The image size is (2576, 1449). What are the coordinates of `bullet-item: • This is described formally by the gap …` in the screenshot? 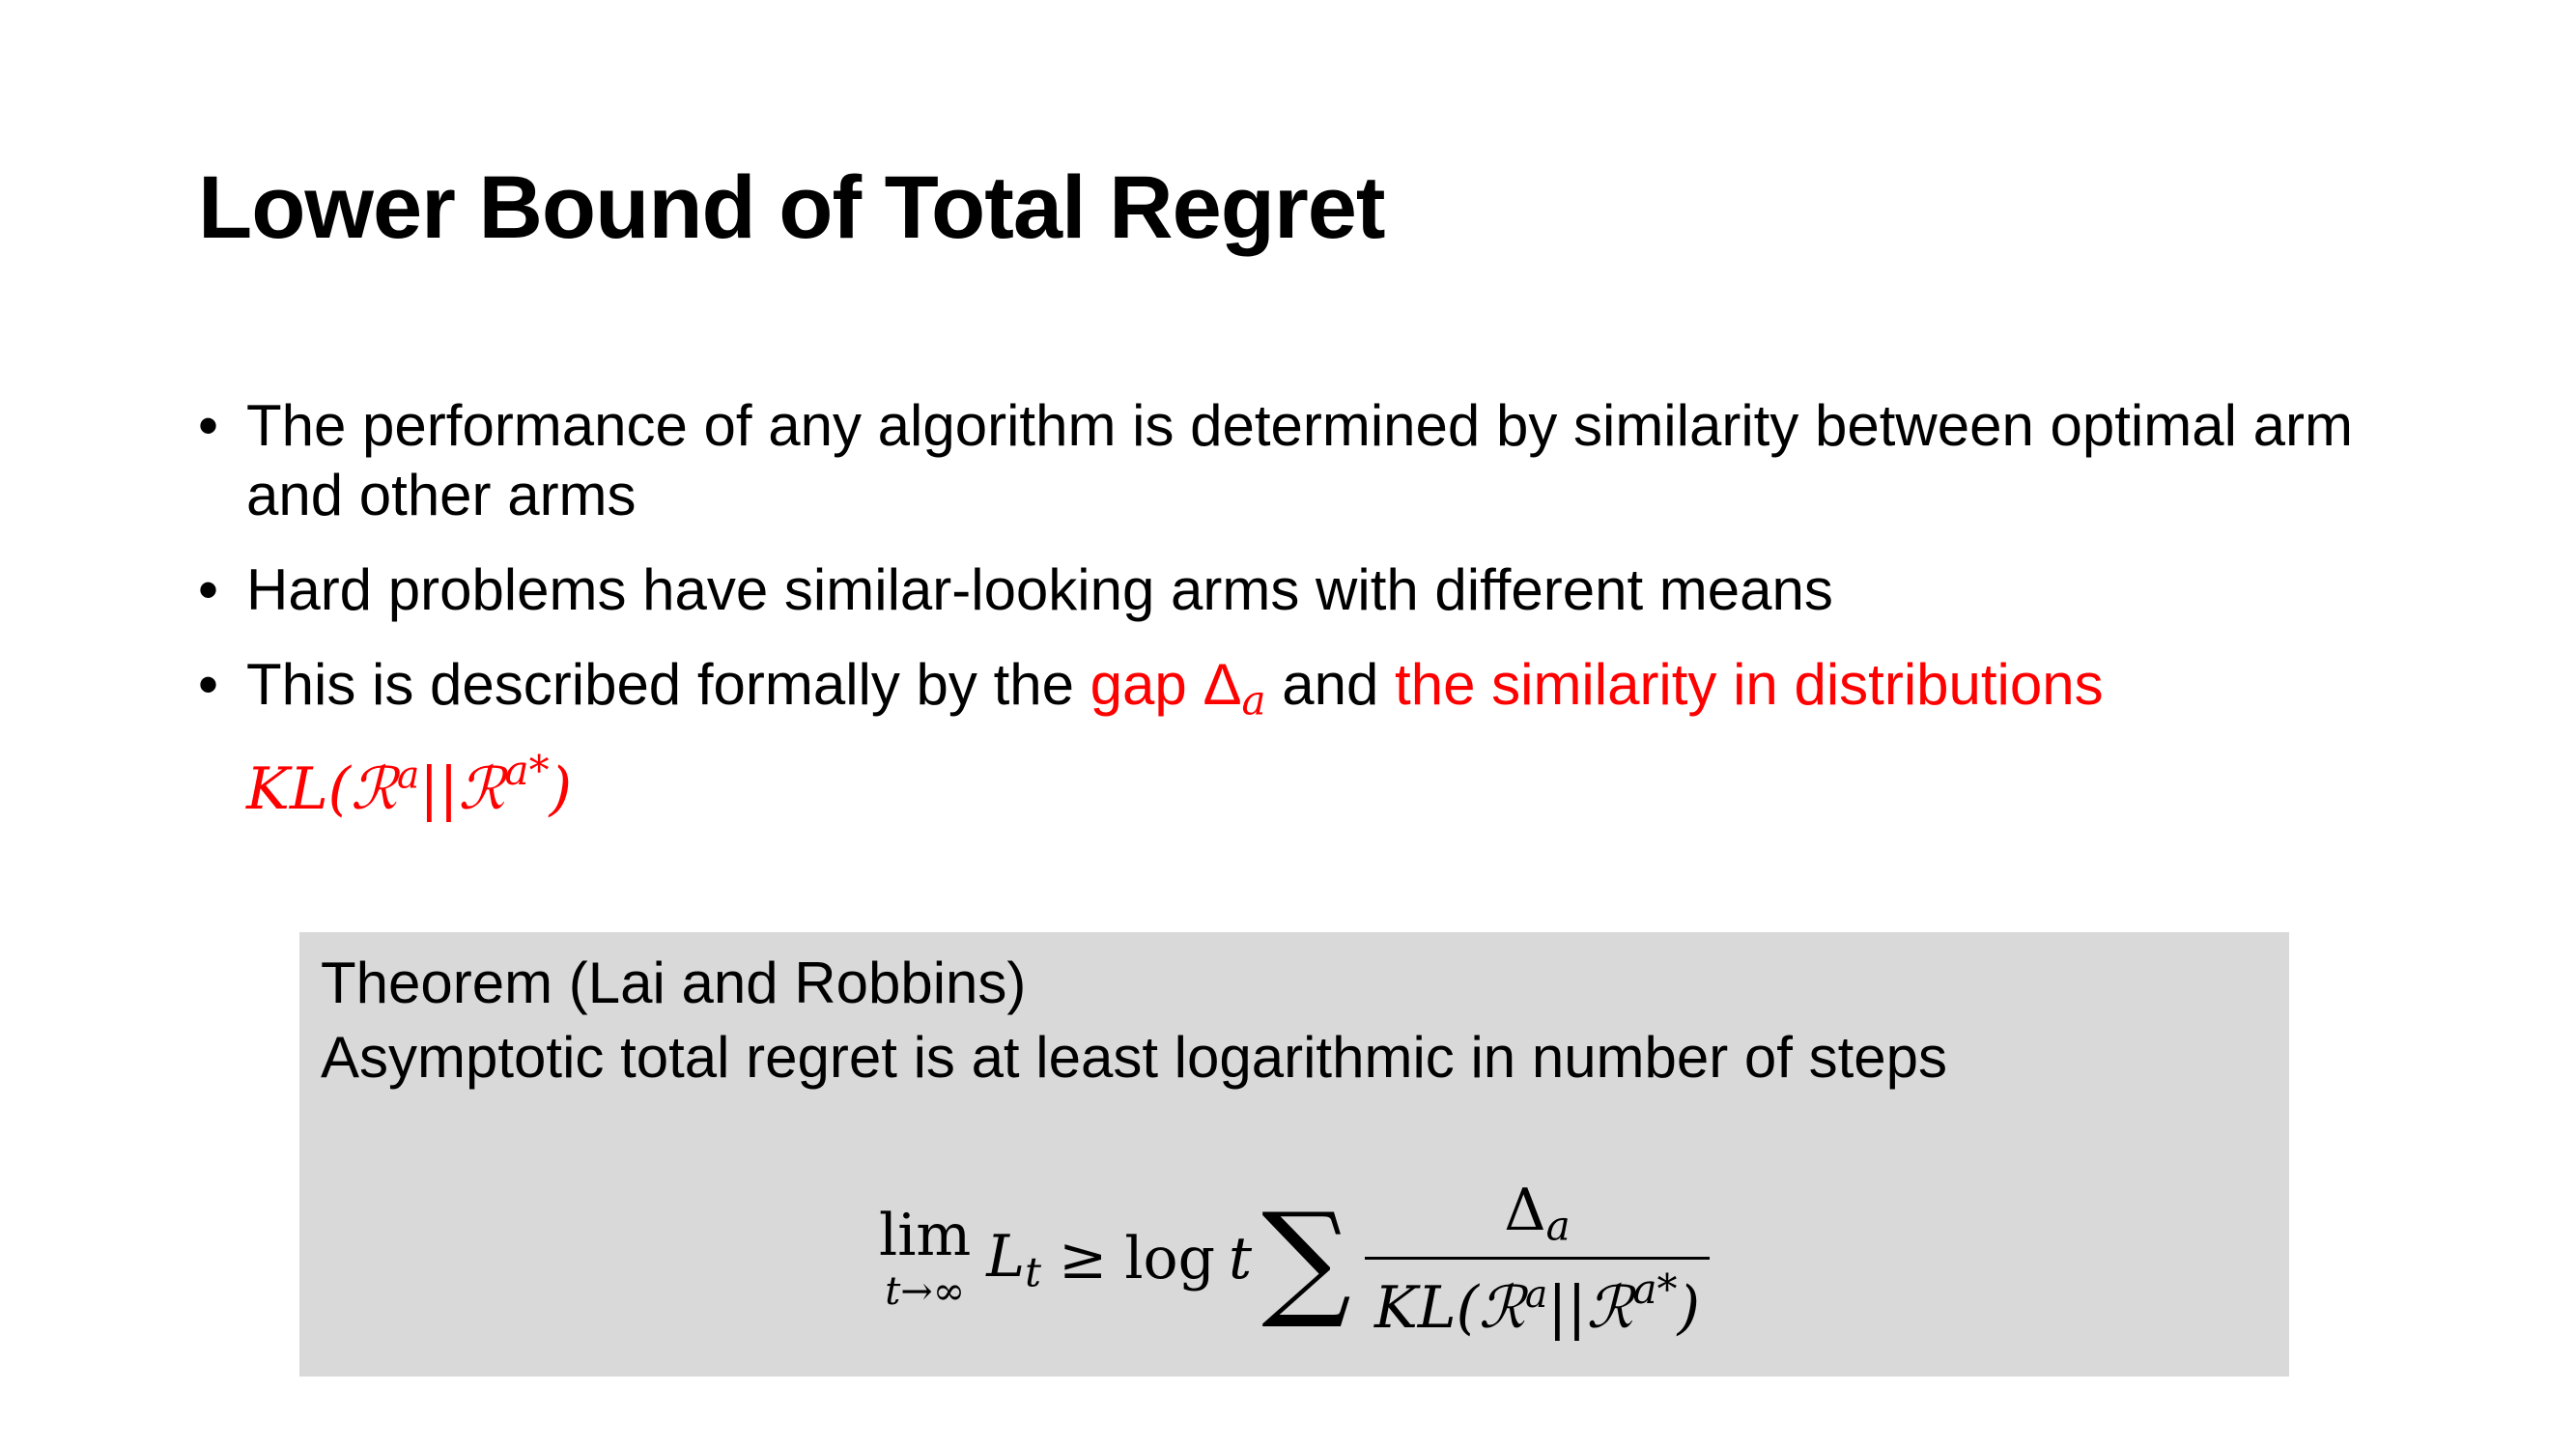 It's located at (1323, 737).